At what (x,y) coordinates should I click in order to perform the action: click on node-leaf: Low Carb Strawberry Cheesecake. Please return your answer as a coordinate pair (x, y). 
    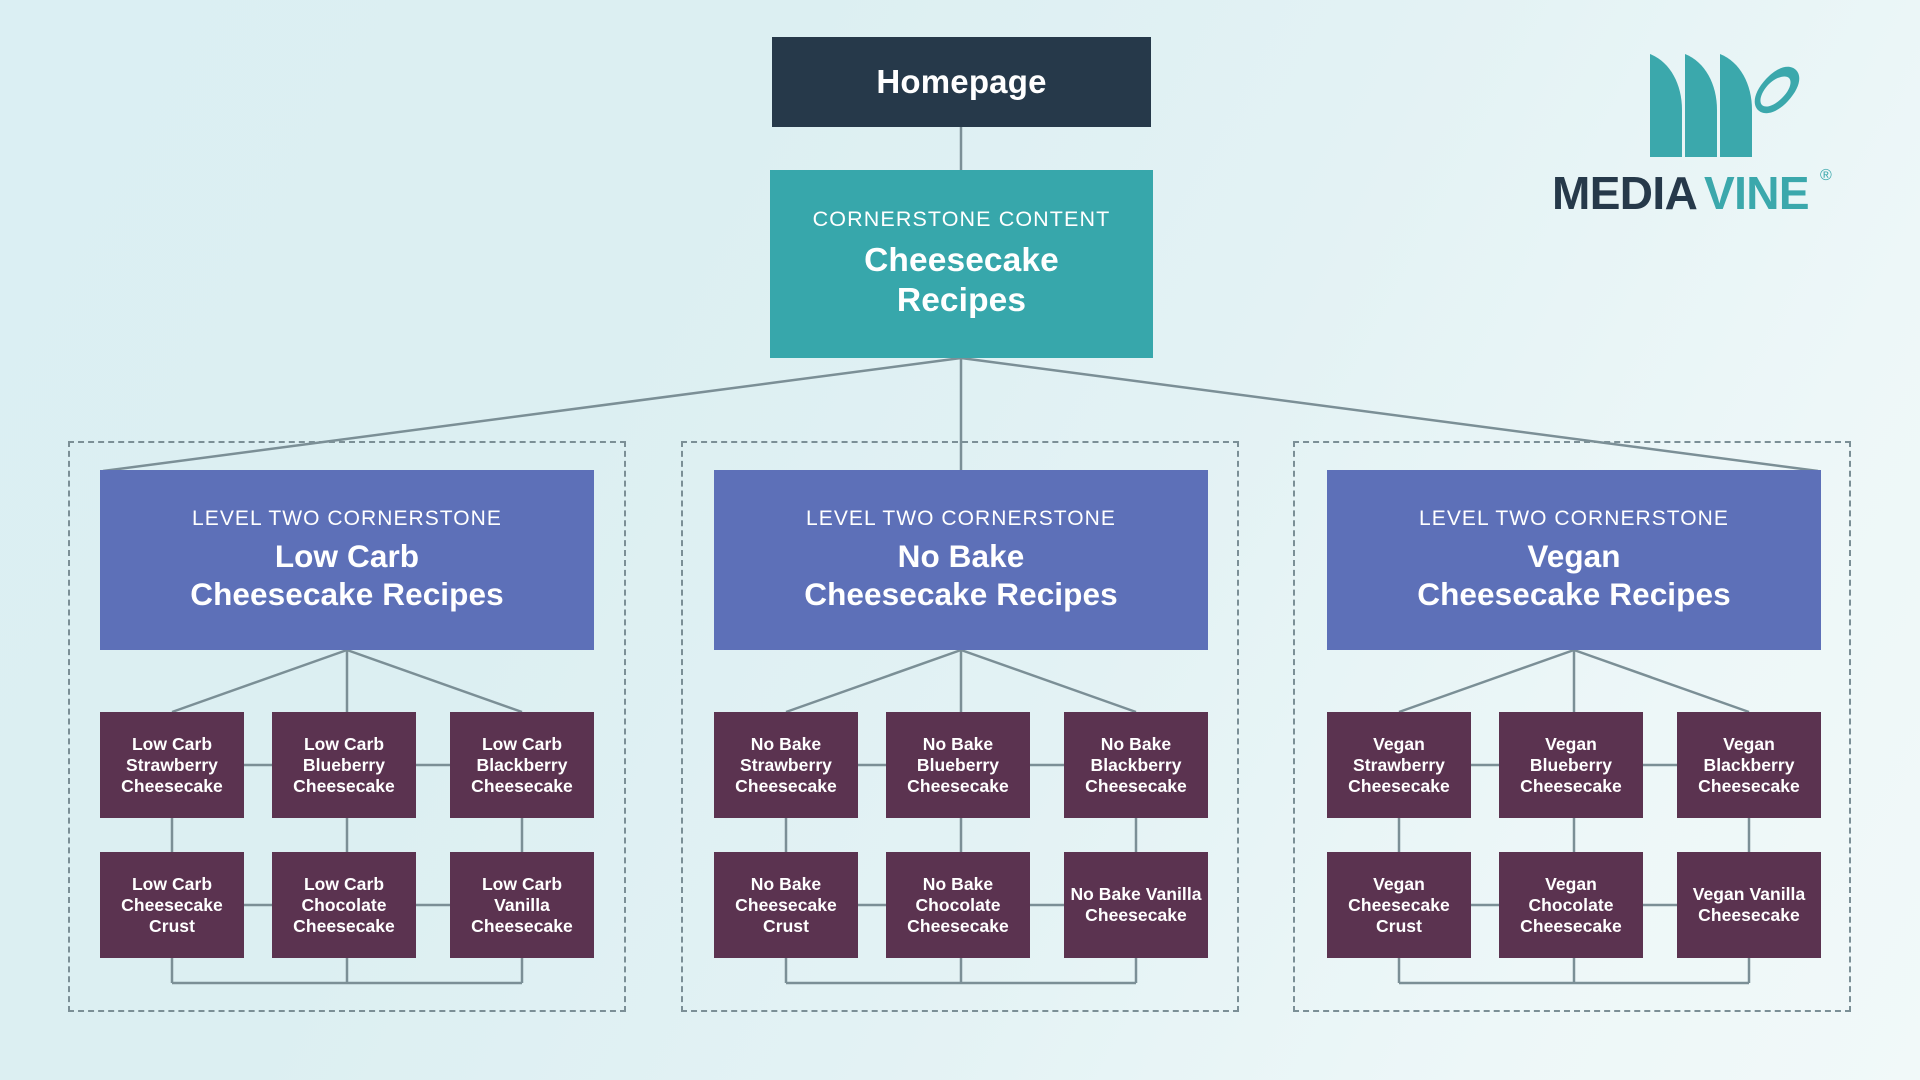
    Looking at the image, I should click on (172, 765).